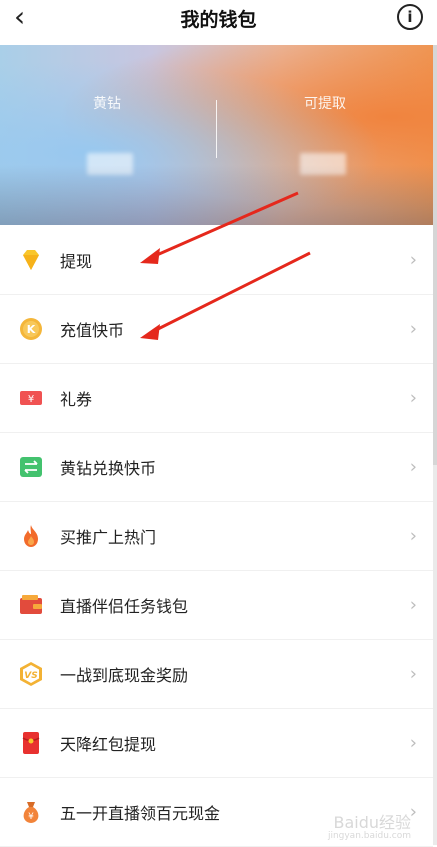  What do you see at coordinates (124, 675) in the screenshot?
I see `menu-item-label: 一战到底现金奖励` at bounding box center [124, 675].